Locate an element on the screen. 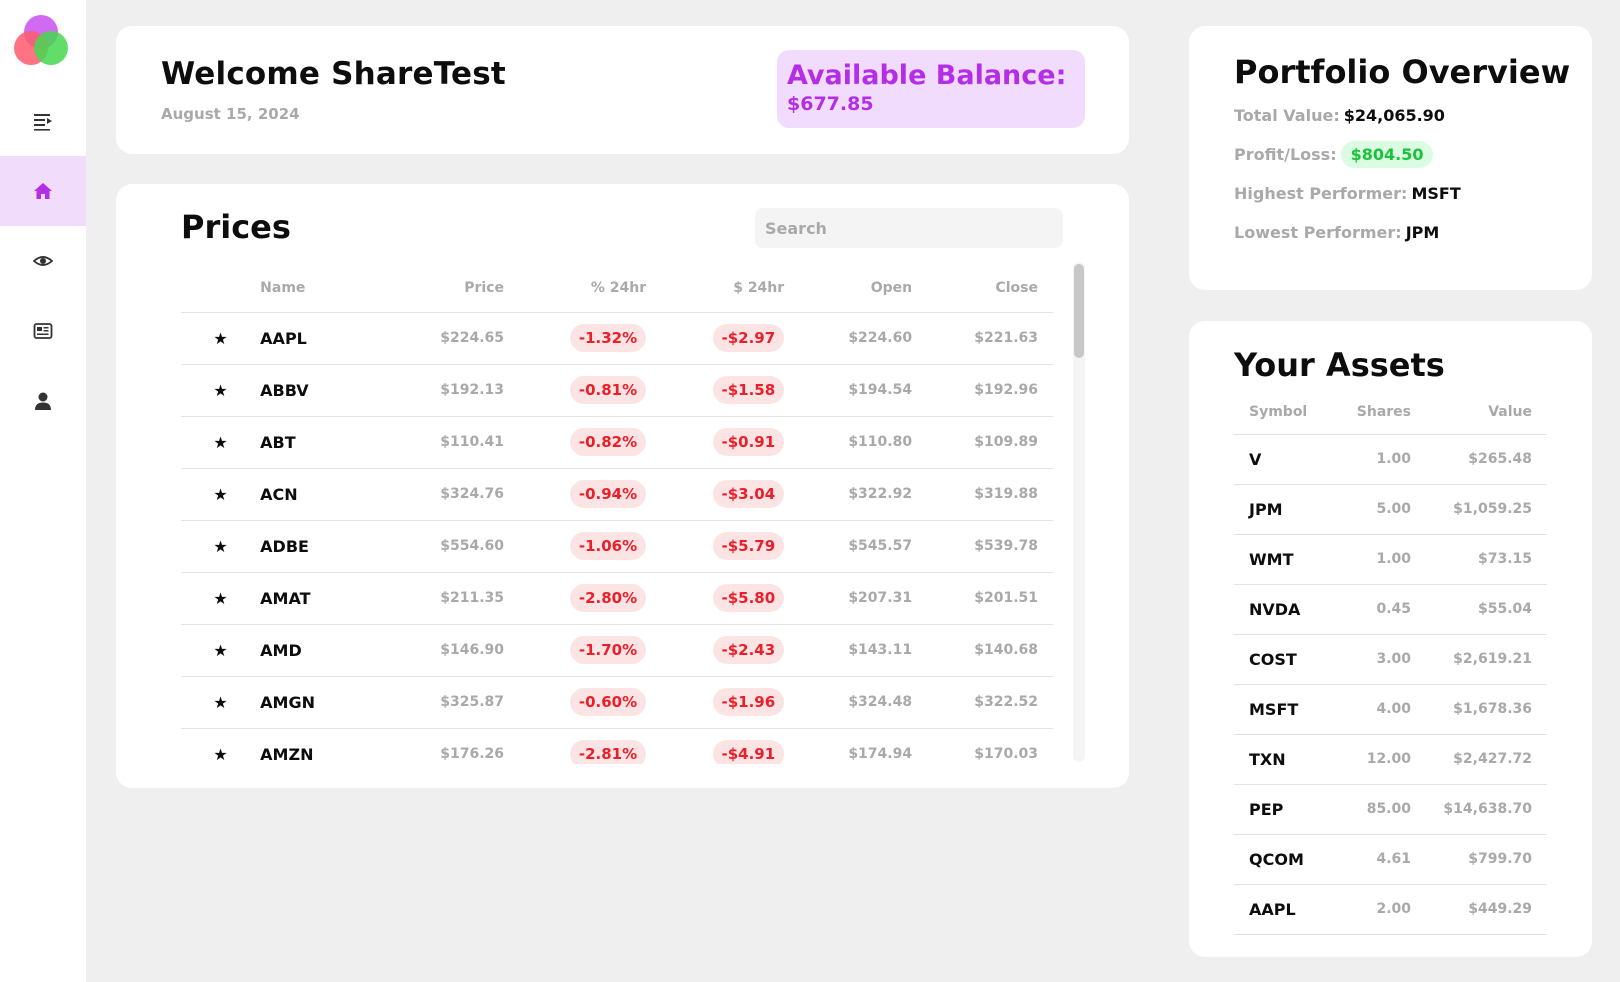  current-price: $110.41 is located at coordinates (458, 442).